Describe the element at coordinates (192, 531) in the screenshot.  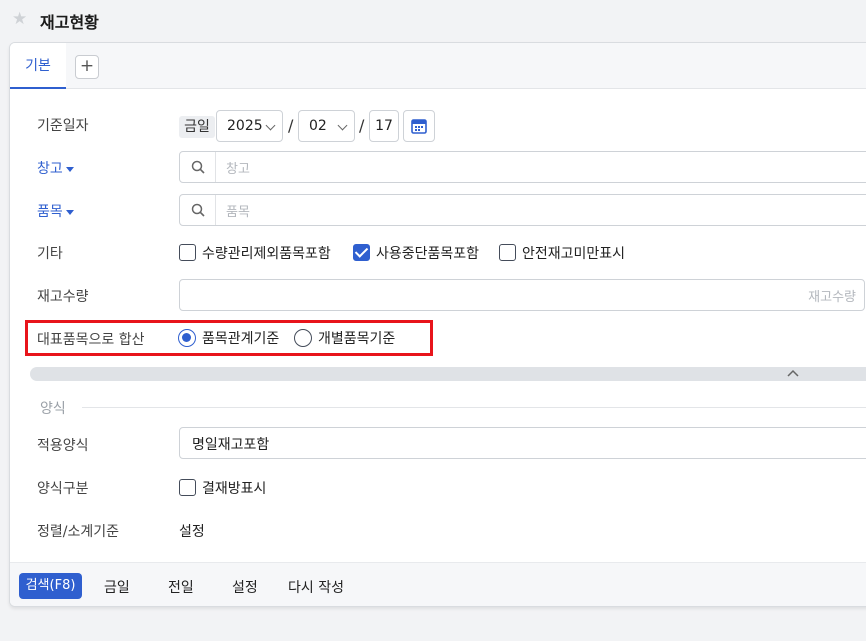
I see `sort-settings-link: 설정` at that location.